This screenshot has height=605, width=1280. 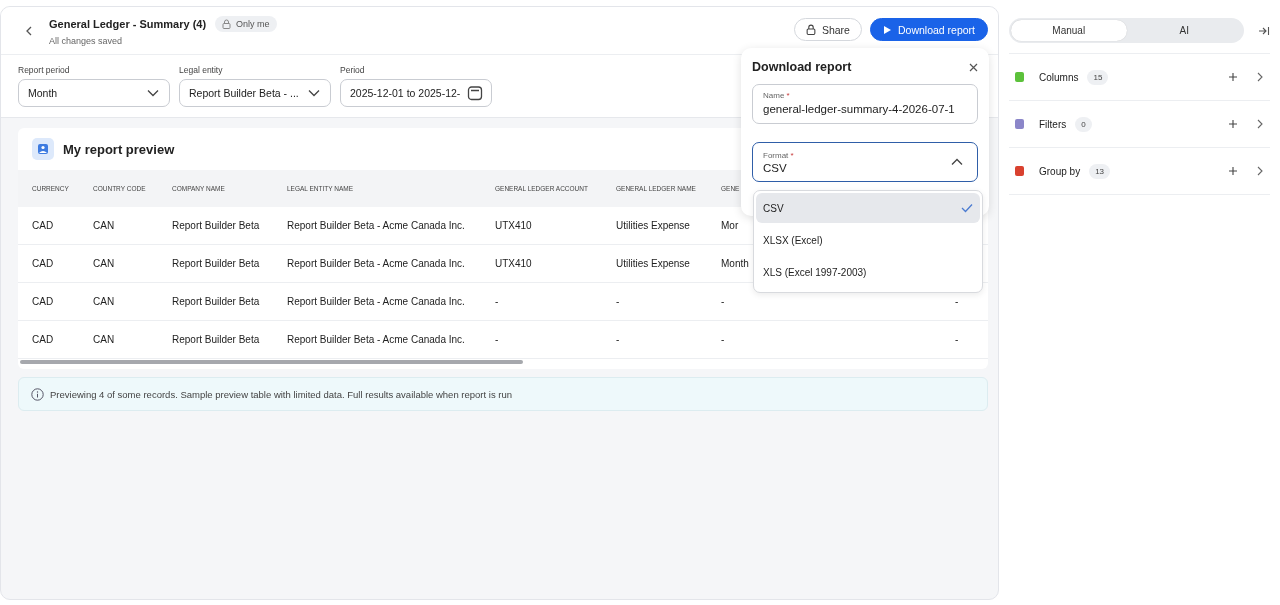 I want to click on chevron-icon, so click(x=957, y=162).